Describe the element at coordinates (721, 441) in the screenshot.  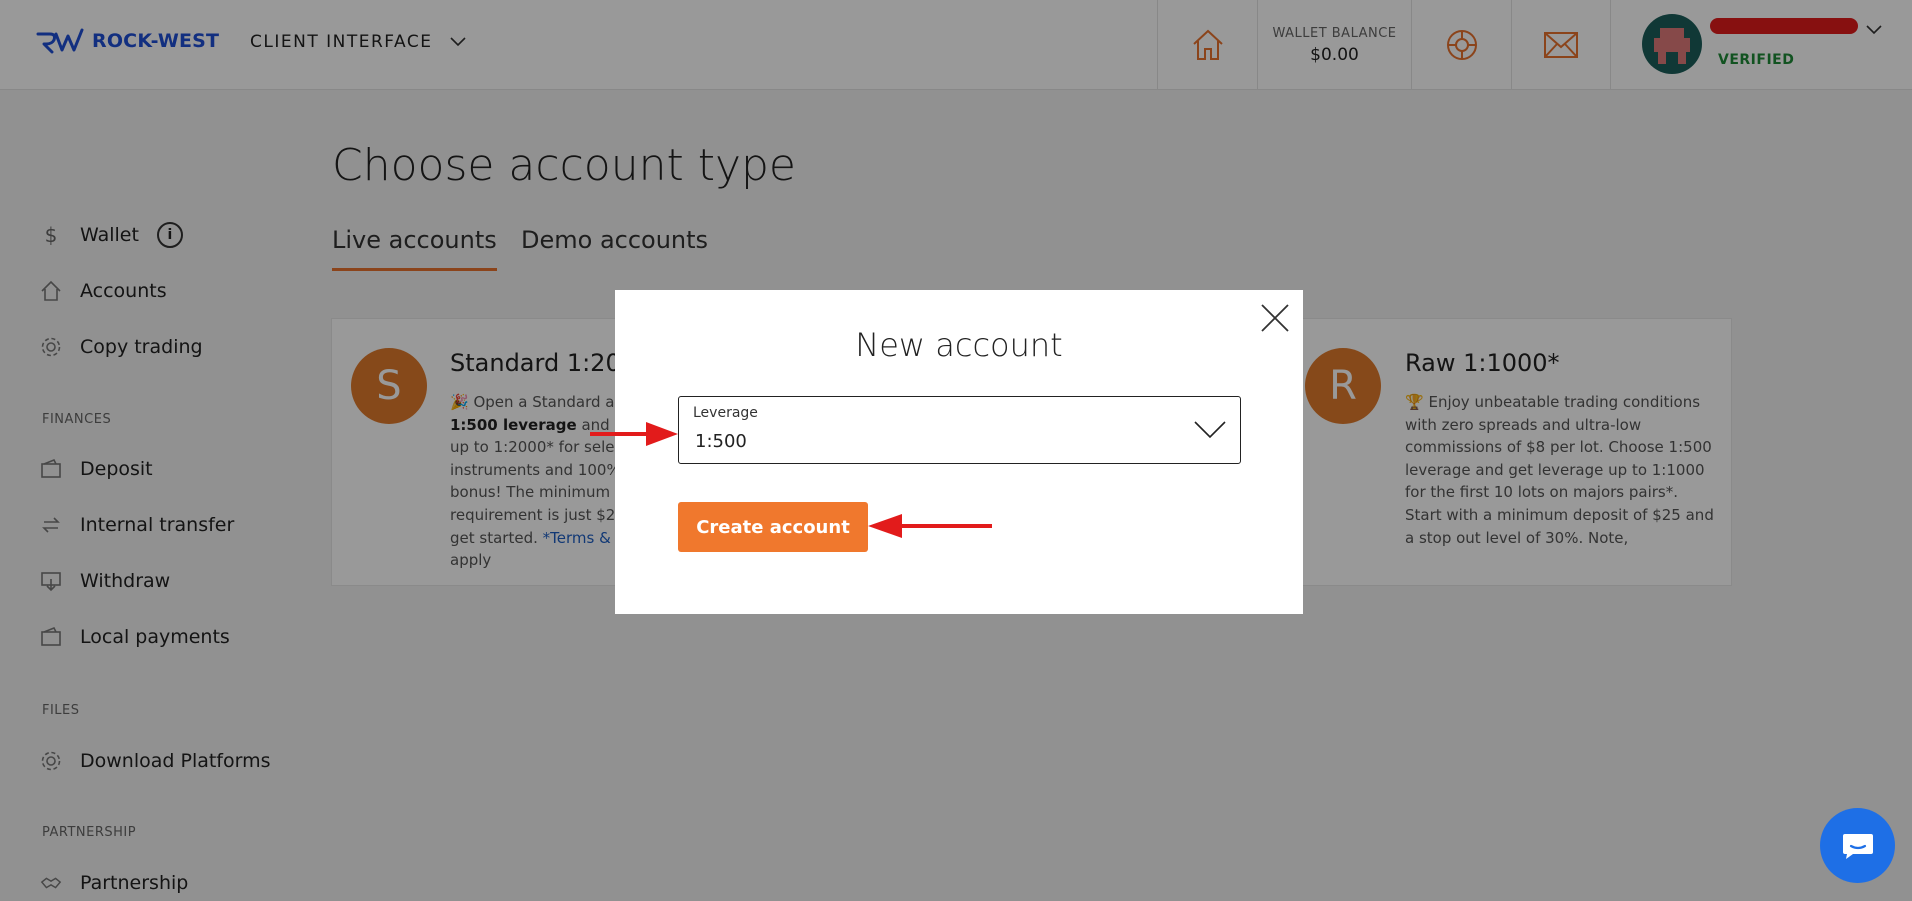
I see `leverage-value: 1:500` at that location.